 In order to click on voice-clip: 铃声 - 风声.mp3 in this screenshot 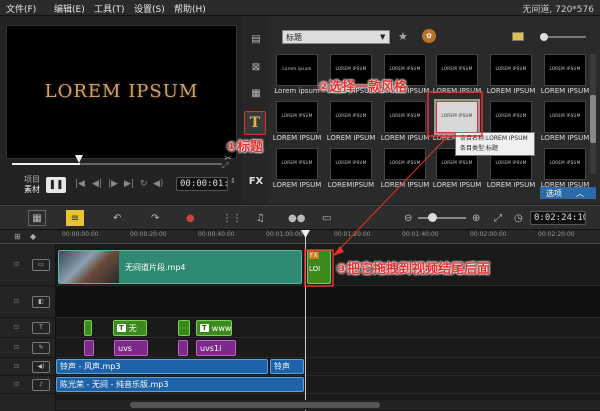, I will do `click(162, 366)`.